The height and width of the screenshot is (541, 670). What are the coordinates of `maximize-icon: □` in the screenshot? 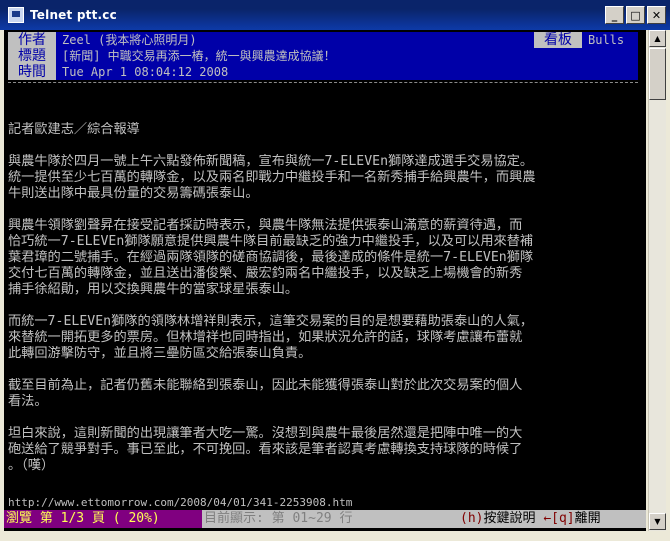 It's located at (635, 15).